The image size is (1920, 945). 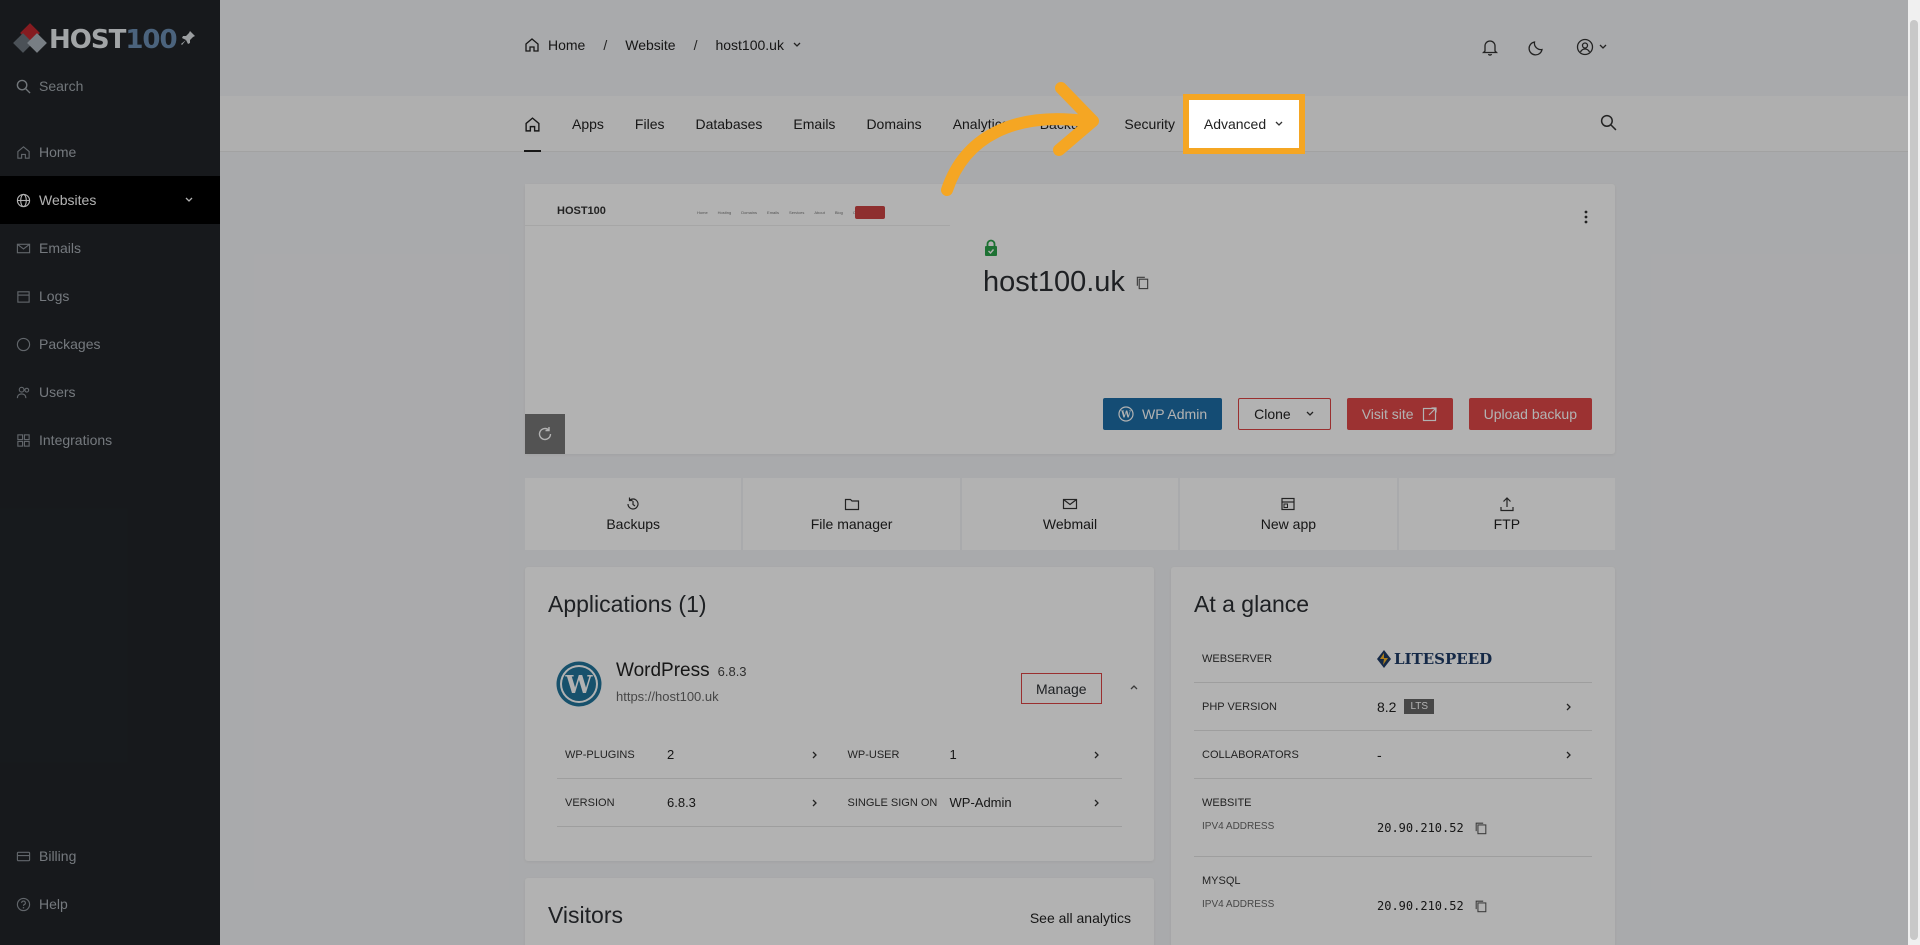 What do you see at coordinates (1237, 658) in the screenshot?
I see `glance-key: WEBSERVER` at bounding box center [1237, 658].